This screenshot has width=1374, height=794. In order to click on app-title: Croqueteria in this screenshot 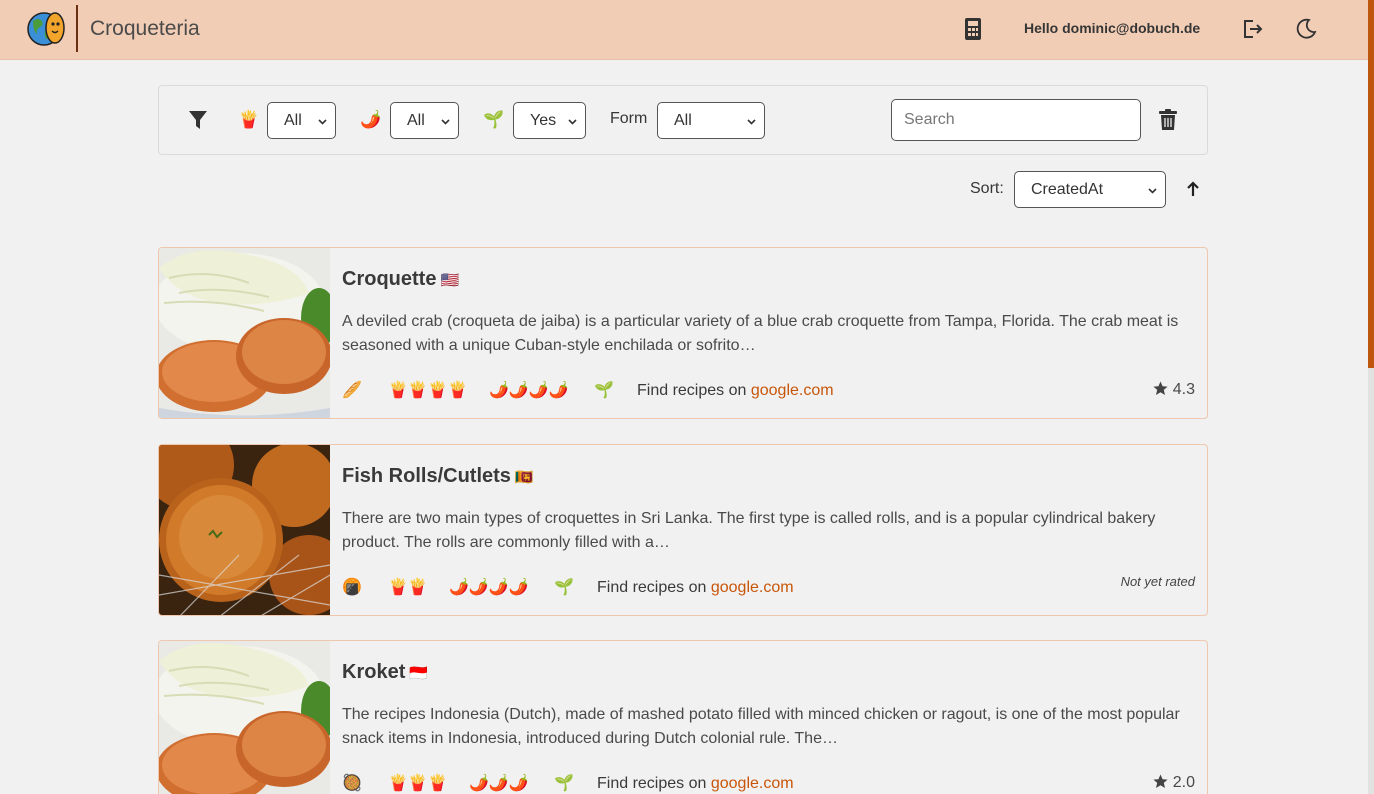, I will do `click(145, 29)`.